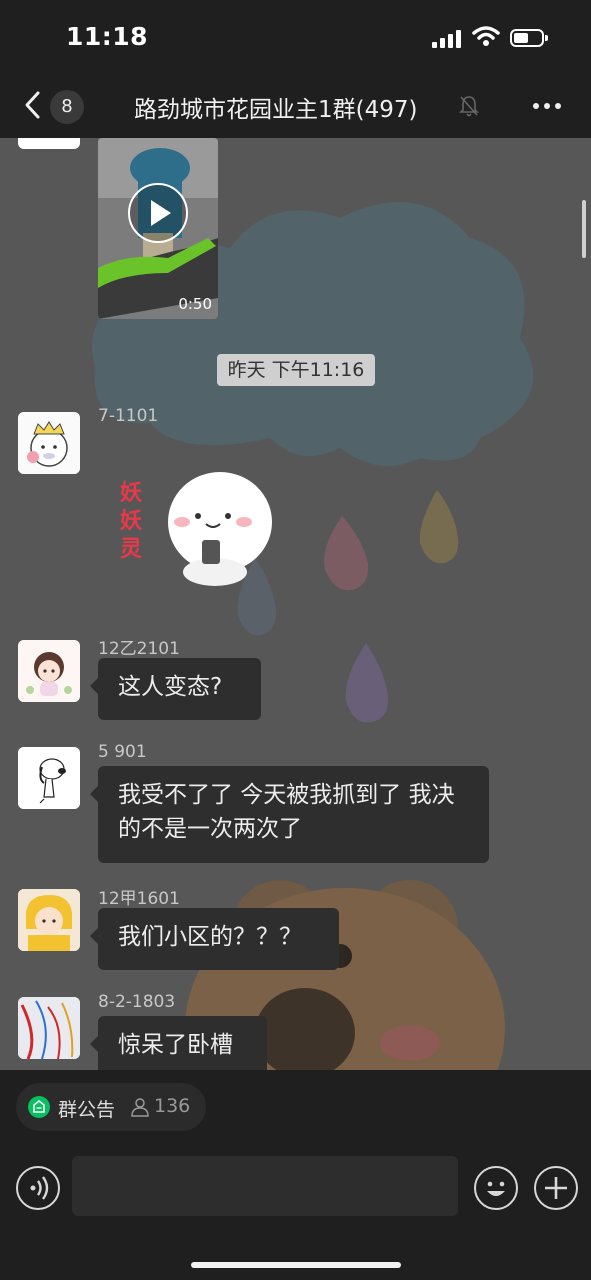  What do you see at coordinates (529, 38) in the screenshot?
I see `battery-icon` at bounding box center [529, 38].